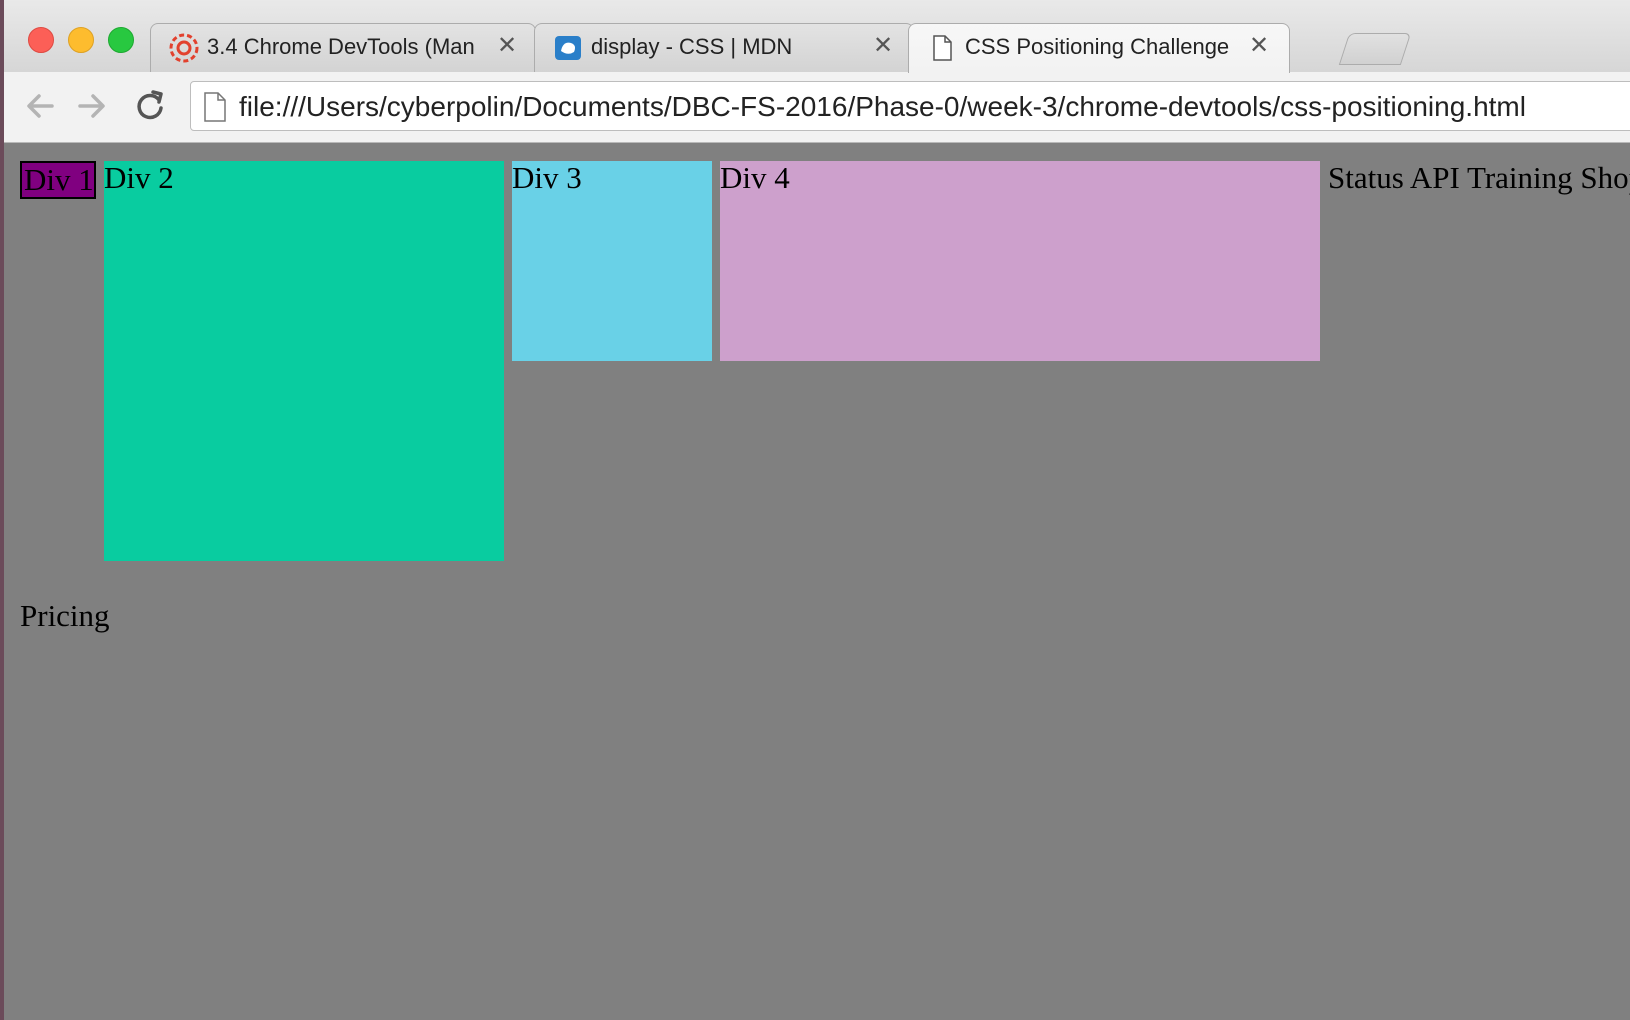  What do you see at coordinates (215, 107) in the screenshot?
I see `page-icon` at bounding box center [215, 107].